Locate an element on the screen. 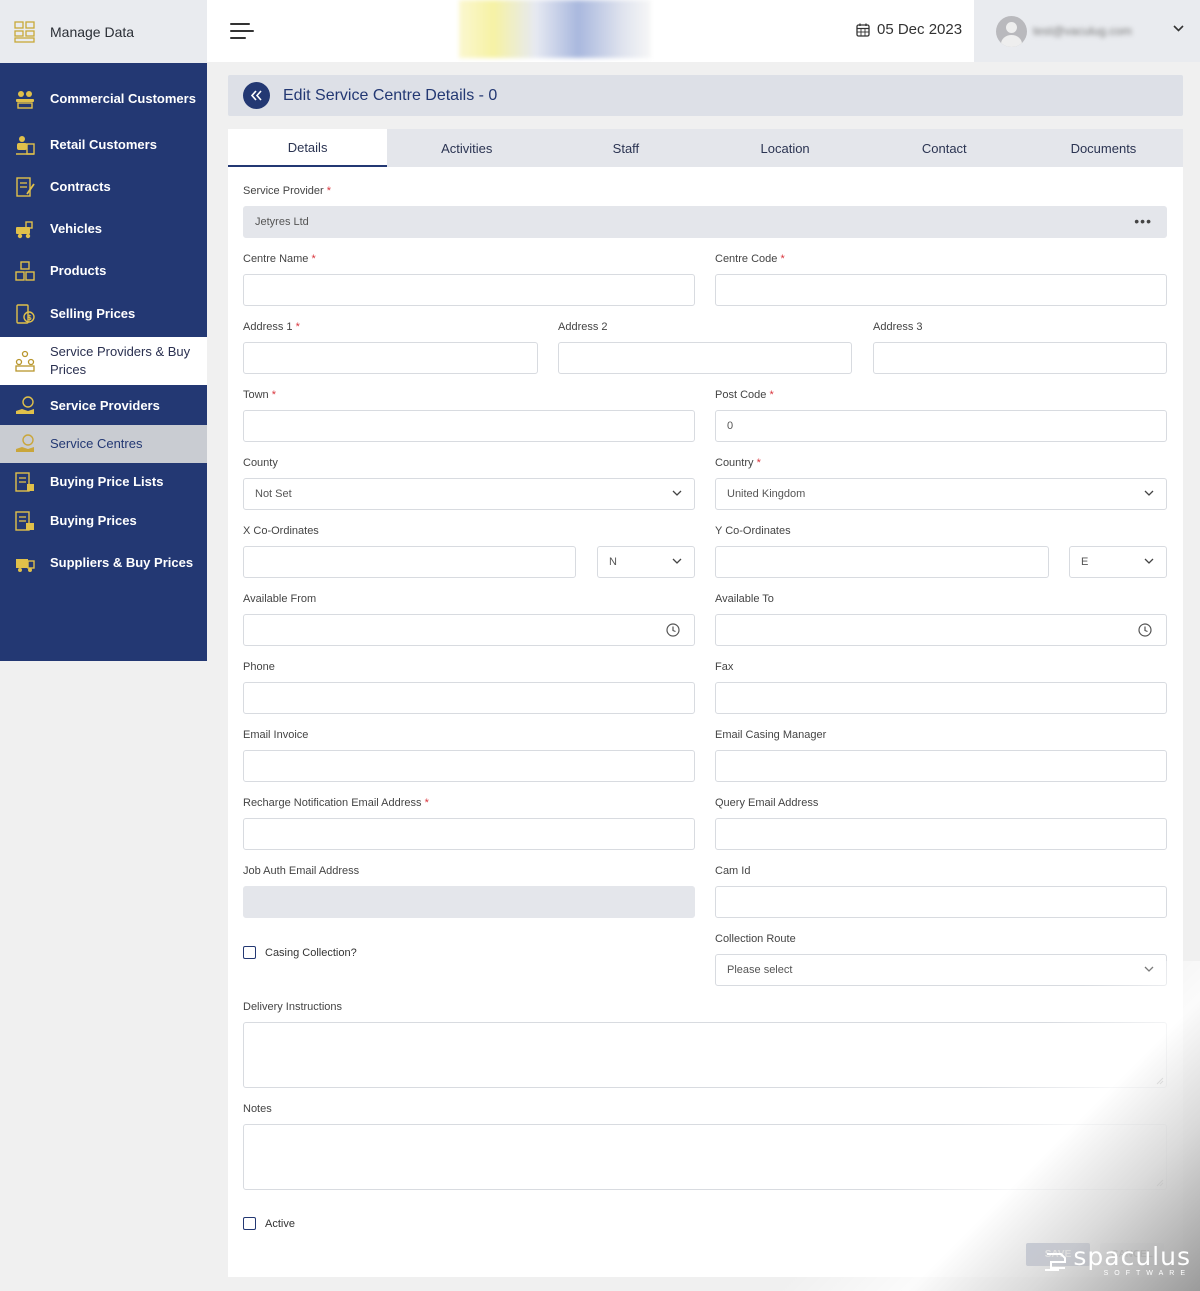 This screenshot has height=1291, width=1200. county-label: County is located at coordinates (260, 463).